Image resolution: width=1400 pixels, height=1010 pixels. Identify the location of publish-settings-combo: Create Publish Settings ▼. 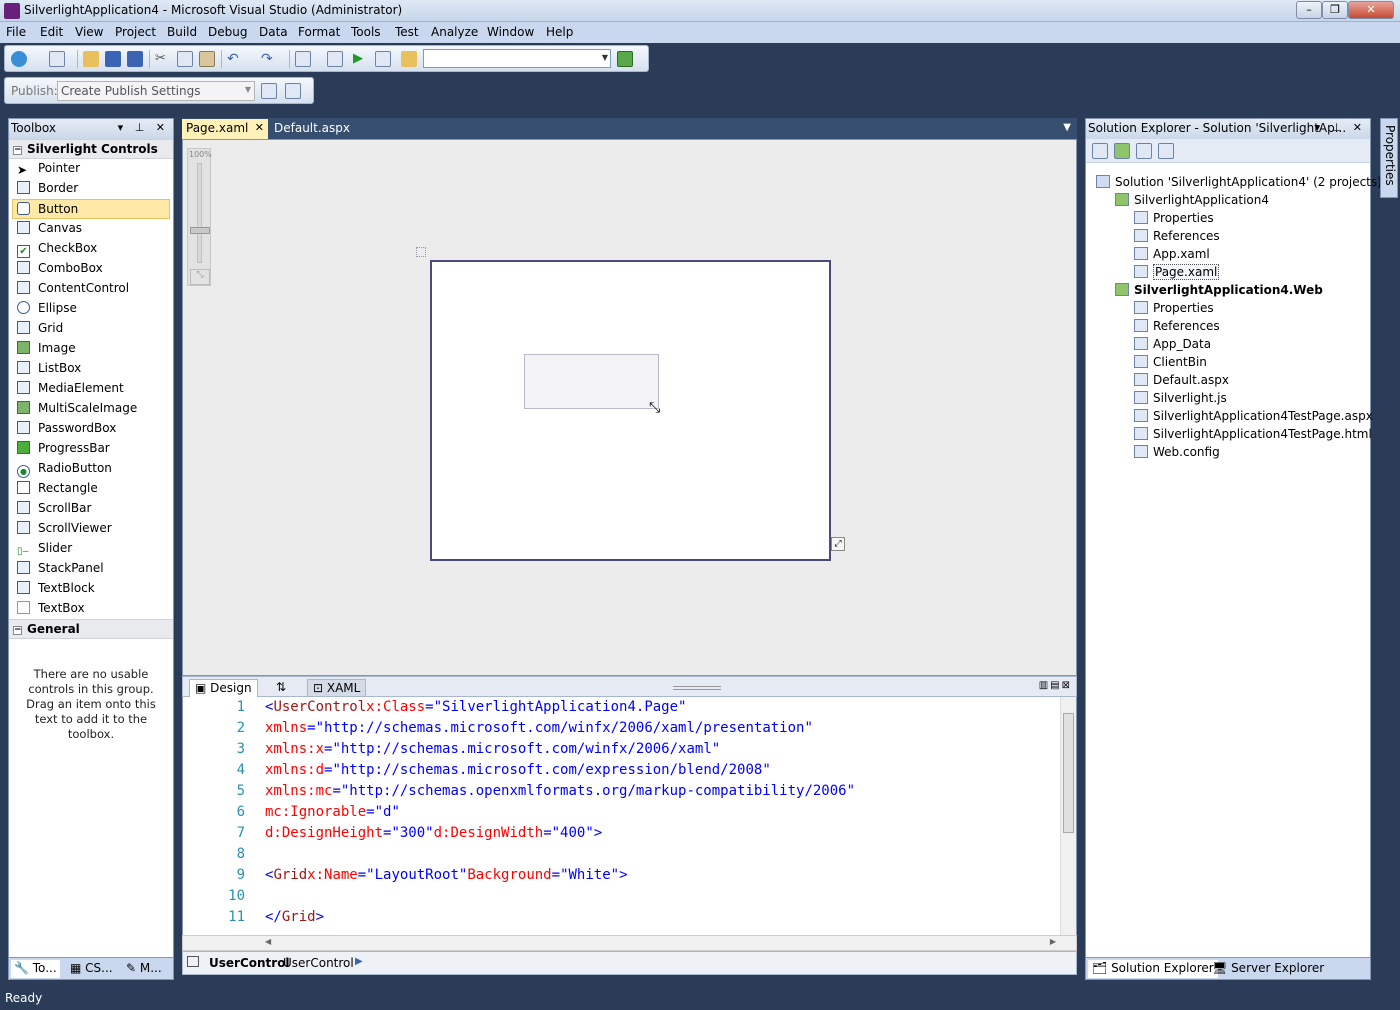
(156, 91).